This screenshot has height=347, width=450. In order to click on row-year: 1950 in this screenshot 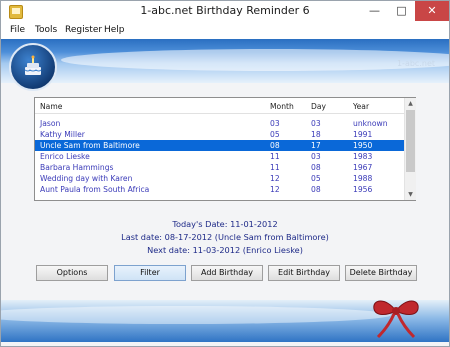, I will do `click(363, 145)`.